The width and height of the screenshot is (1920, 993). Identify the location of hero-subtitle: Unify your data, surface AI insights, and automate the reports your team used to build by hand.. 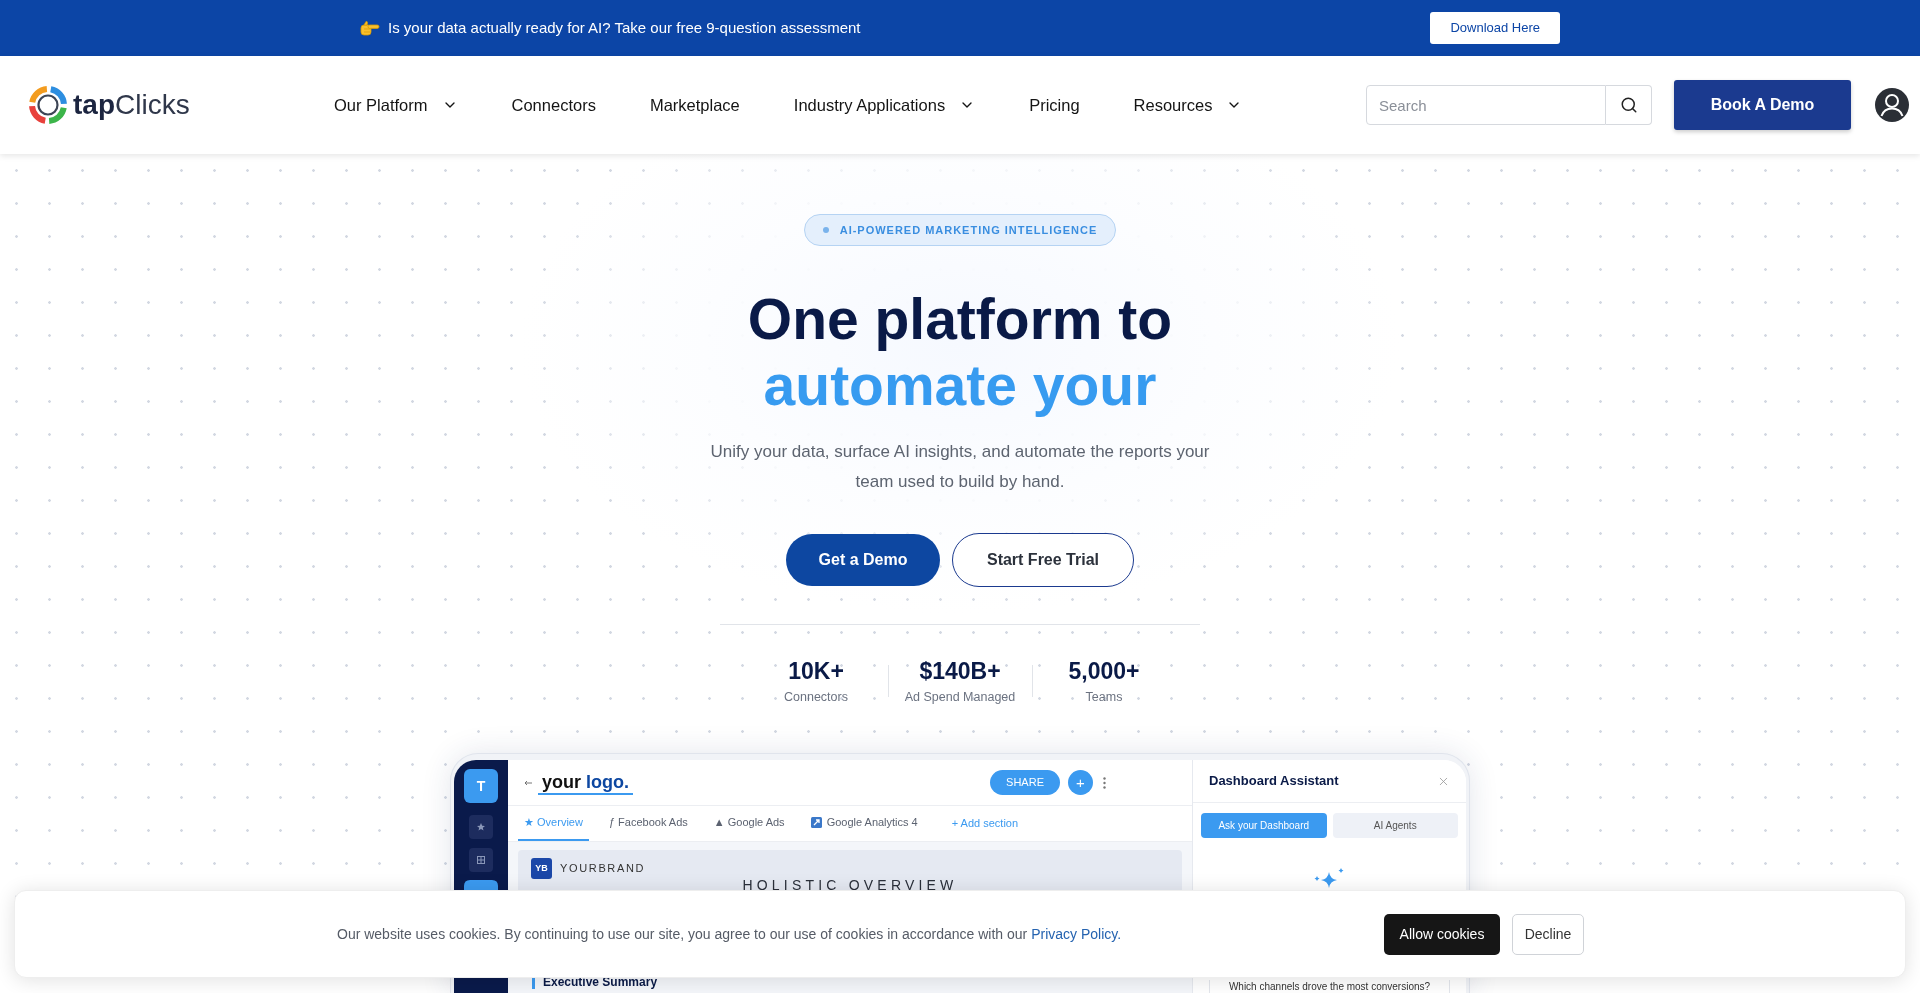
(960, 467).